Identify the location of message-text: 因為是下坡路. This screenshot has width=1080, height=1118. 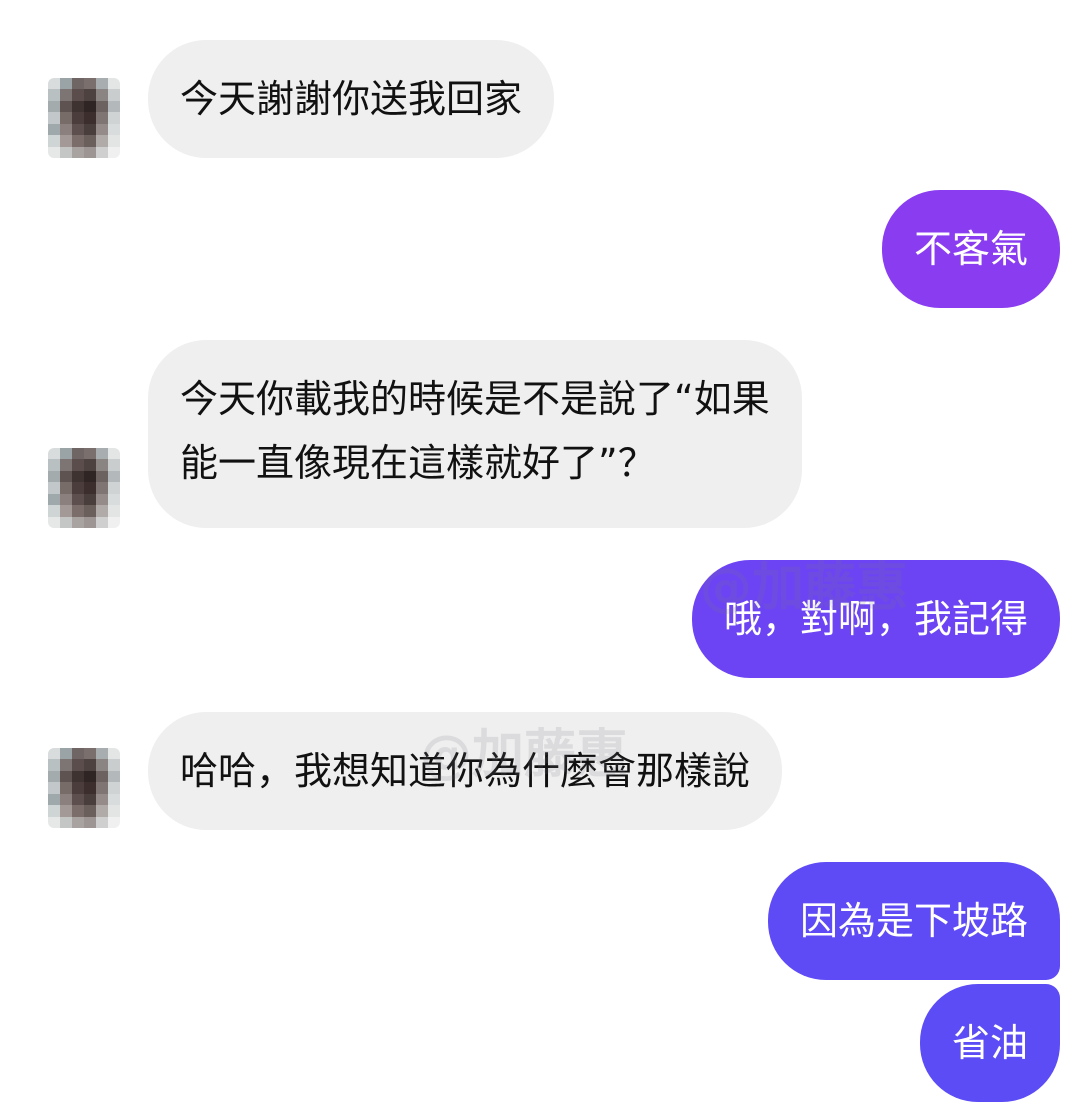
(913, 921).